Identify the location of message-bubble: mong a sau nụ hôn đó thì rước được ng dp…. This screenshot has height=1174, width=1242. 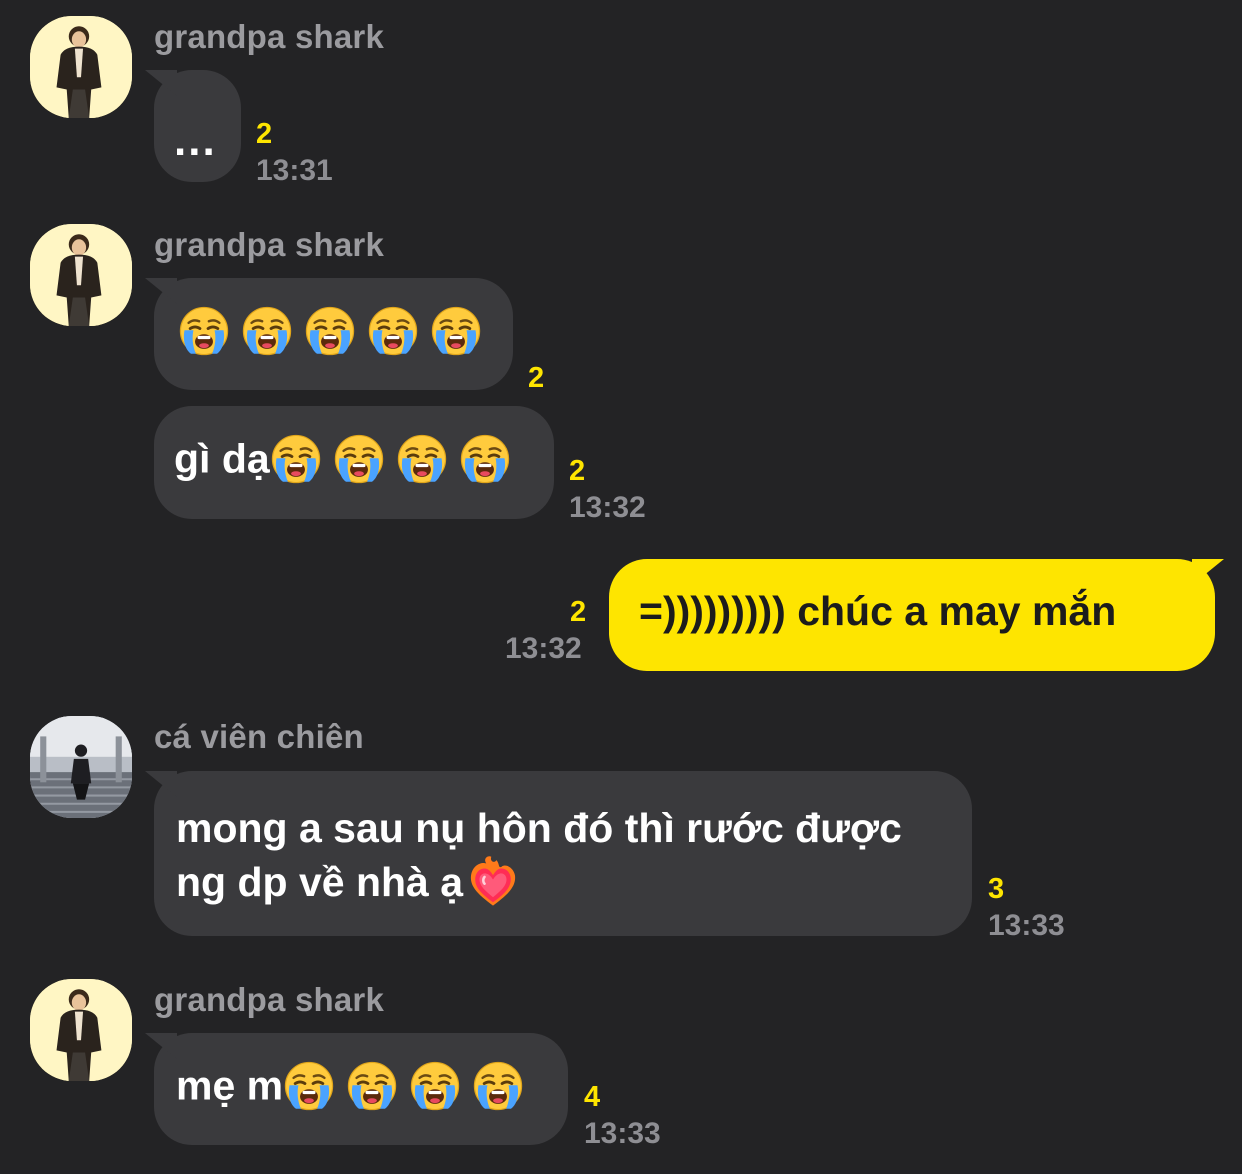
(563, 853).